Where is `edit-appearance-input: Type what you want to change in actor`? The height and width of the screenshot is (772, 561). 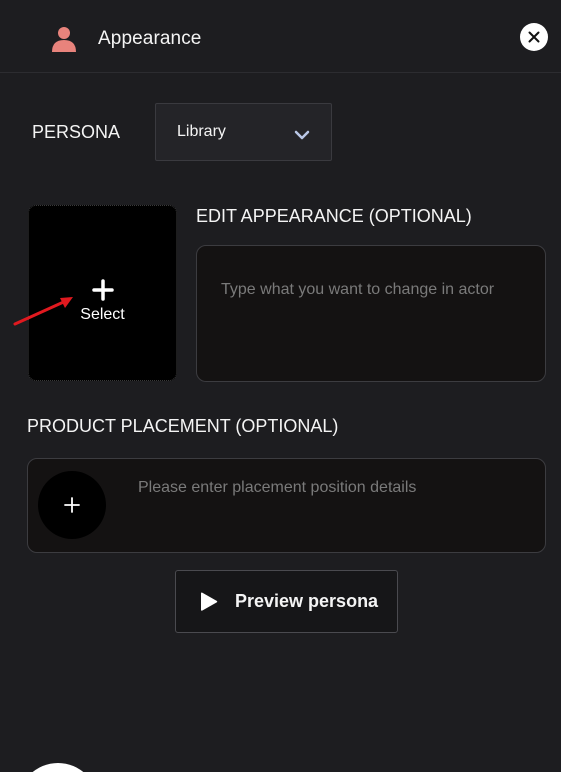 edit-appearance-input: Type what you want to change in actor is located at coordinates (371, 313).